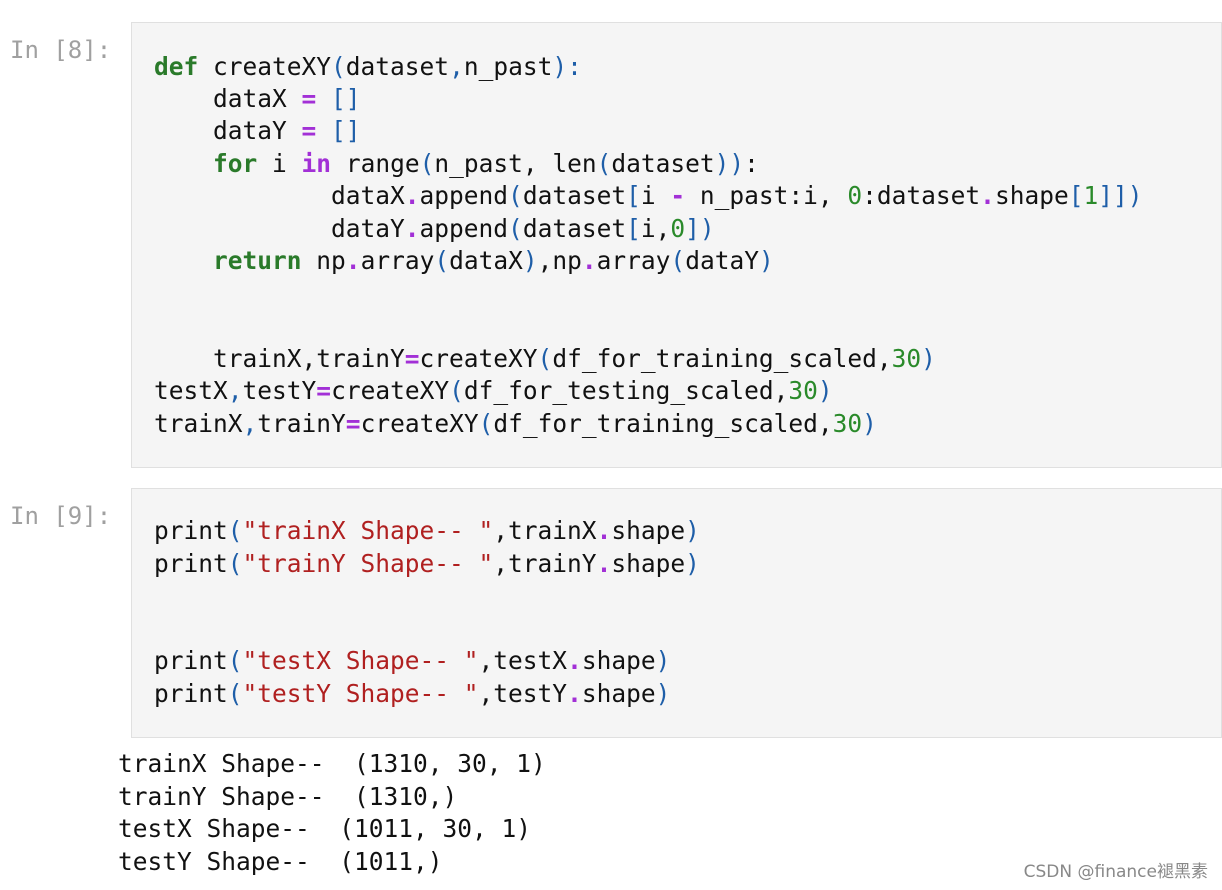 The image size is (1222, 890). Describe the element at coordinates (257, 98) in the screenshot. I see `code-line: dataX = []` at that location.